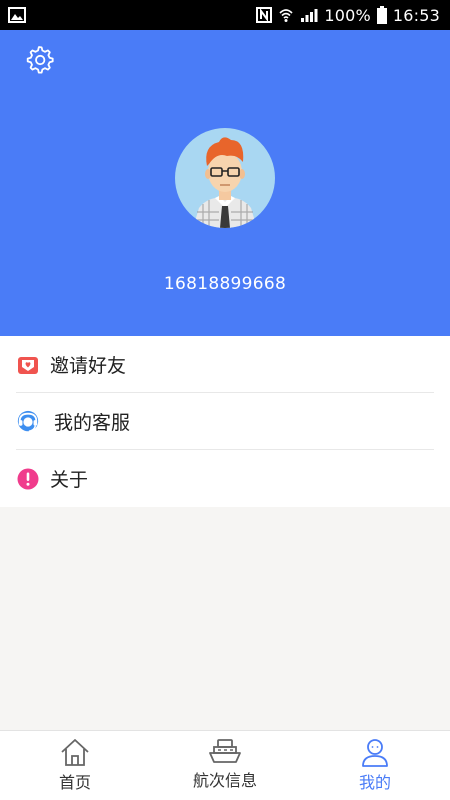 The width and height of the screenshot is (450, 800). Describe the element at coordinates (381, 15) in the screenshot. I see `battery-icon` at that location.